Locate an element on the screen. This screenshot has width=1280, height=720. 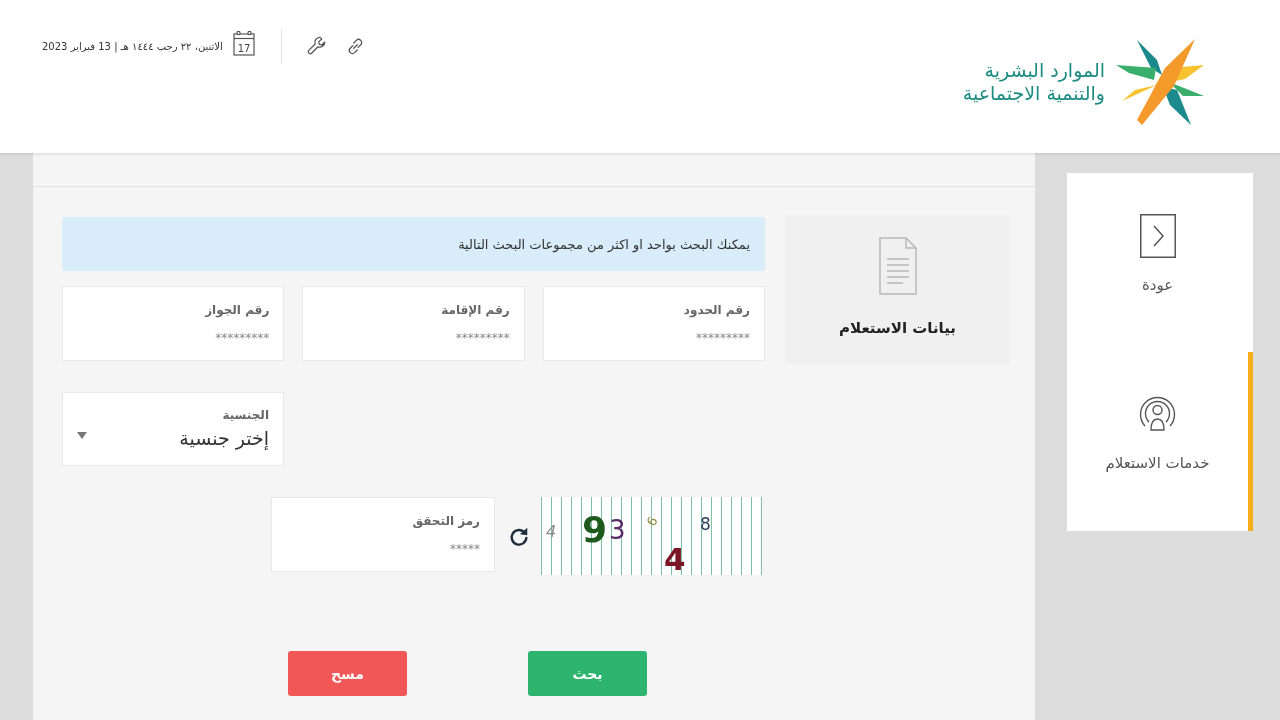
logo-text: الموارد البشرية is located at coordinates (1044, 70).